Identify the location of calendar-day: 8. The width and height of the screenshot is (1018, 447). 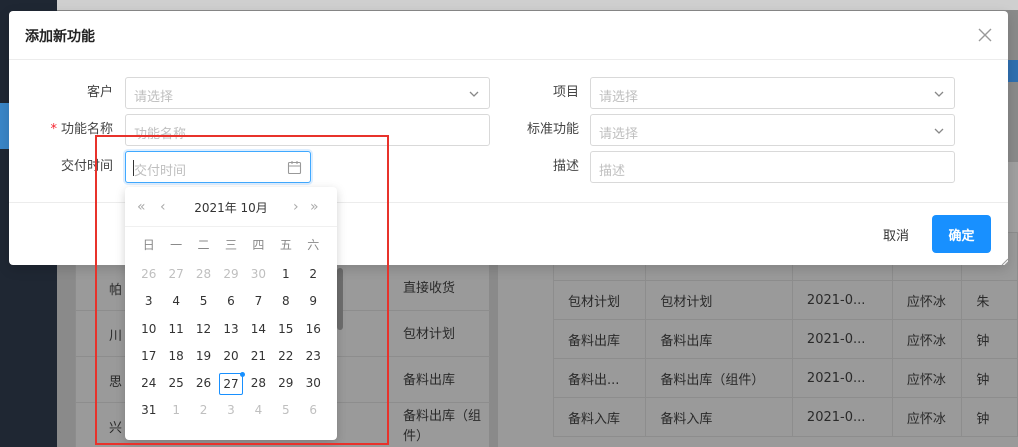
(285, 301).